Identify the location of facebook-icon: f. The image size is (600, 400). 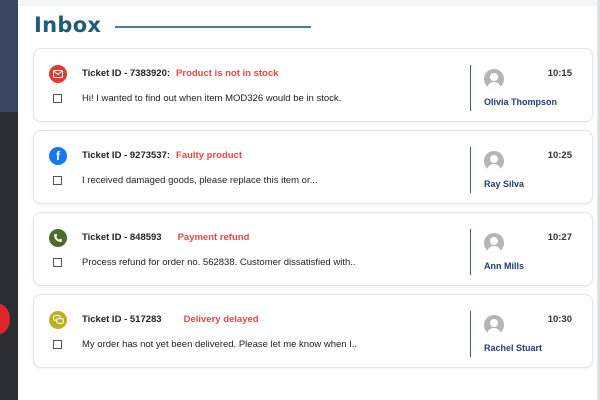
(58, 156).